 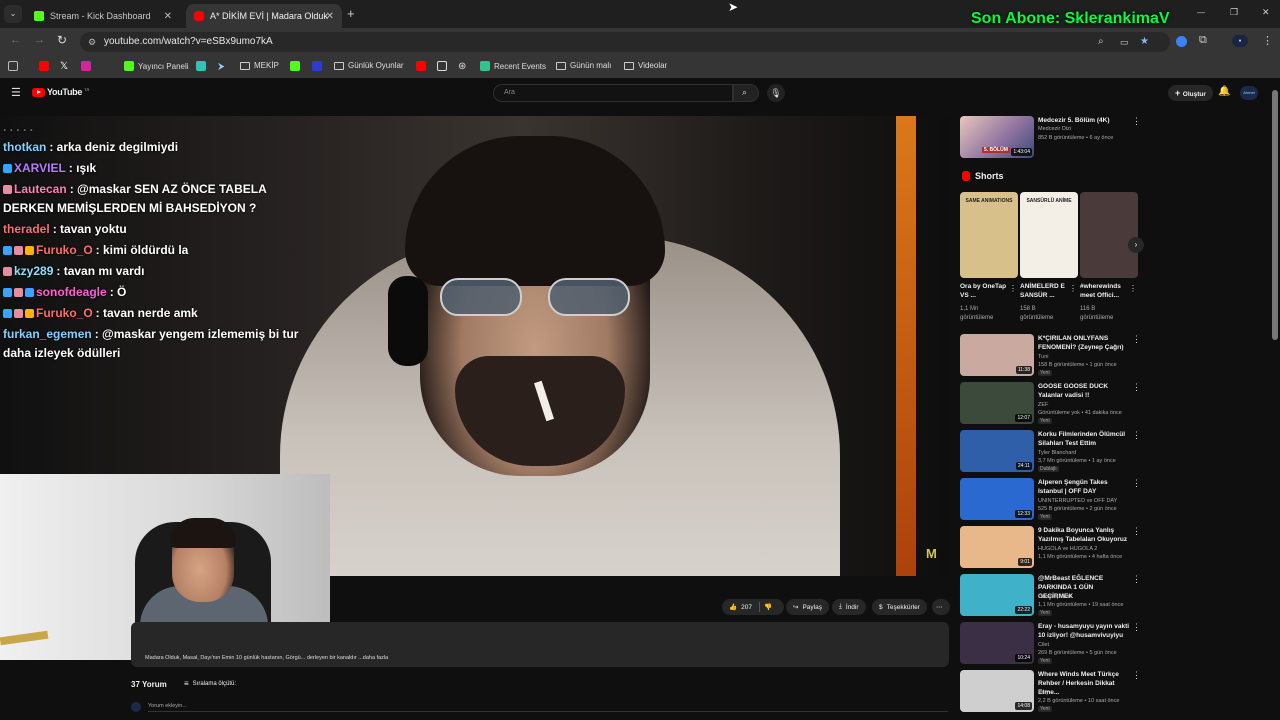 I want to click on reload-icon: ↻, so click(x=62, y=40).